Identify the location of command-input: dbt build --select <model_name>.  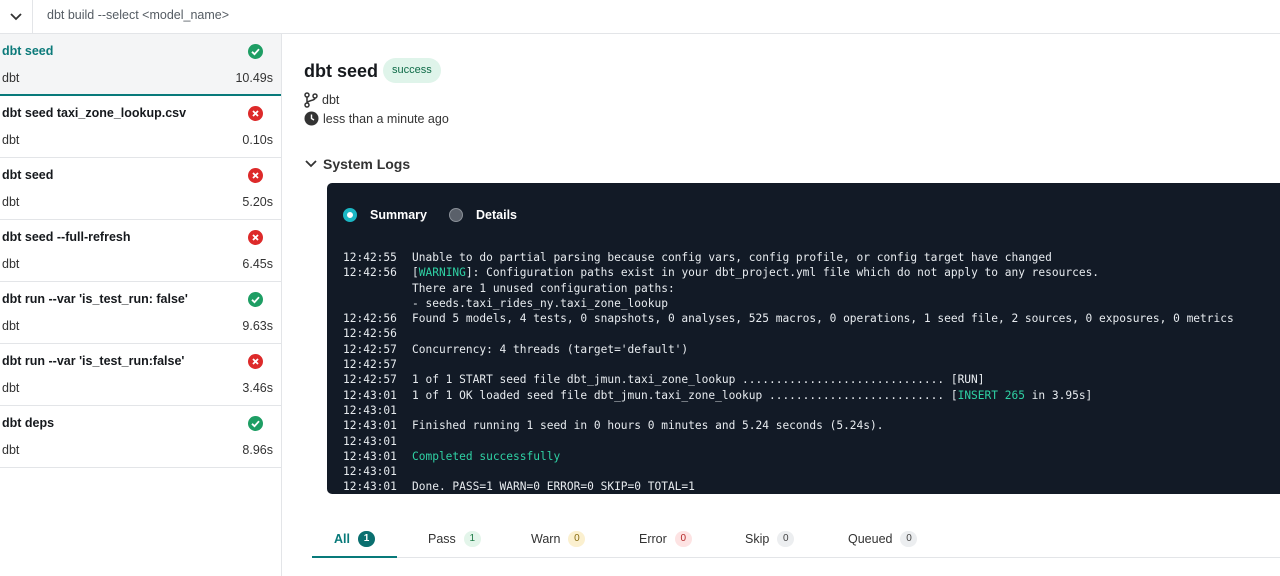
(138, 15).